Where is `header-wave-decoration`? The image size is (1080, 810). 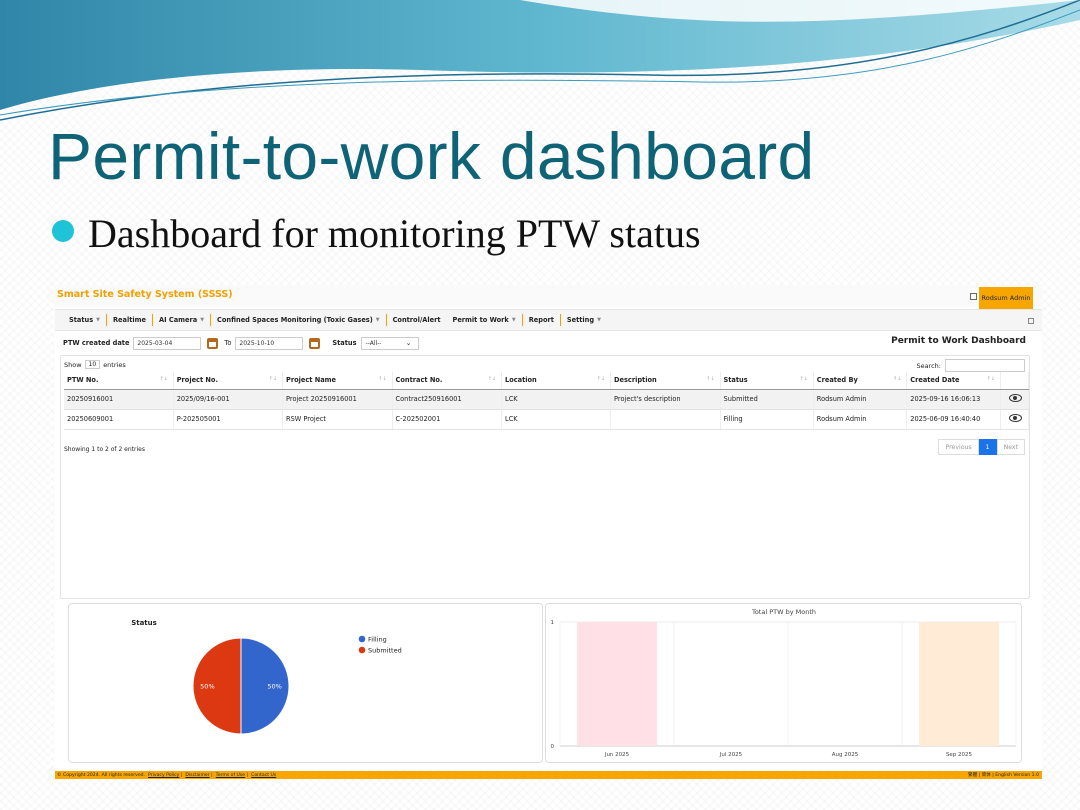 header-wave-decoration is located at coordinates (540, 60).